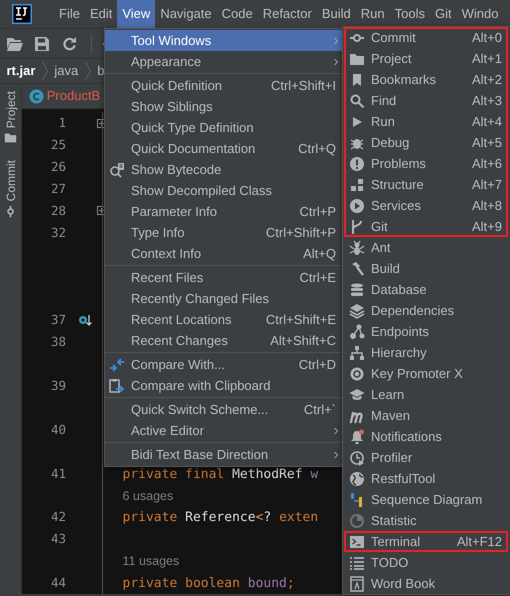  I want to click on menu-item: Services Alt+8, so click(426, 205).